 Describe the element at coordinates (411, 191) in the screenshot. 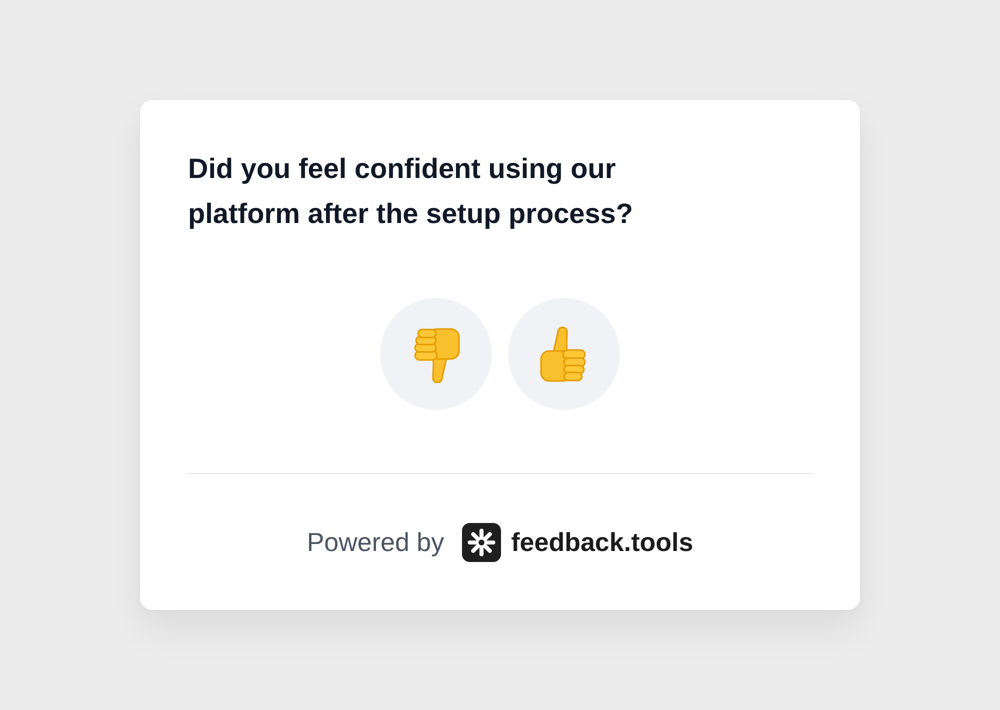

I see `question-text: Did you feel confident using our platform after the setup process?` at that location.